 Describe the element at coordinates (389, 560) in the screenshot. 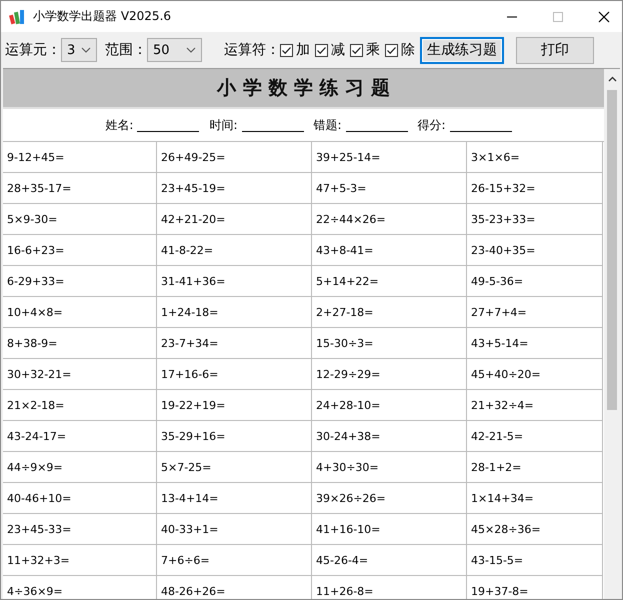

I see `problem-cell: 45-26-4=` at that location.